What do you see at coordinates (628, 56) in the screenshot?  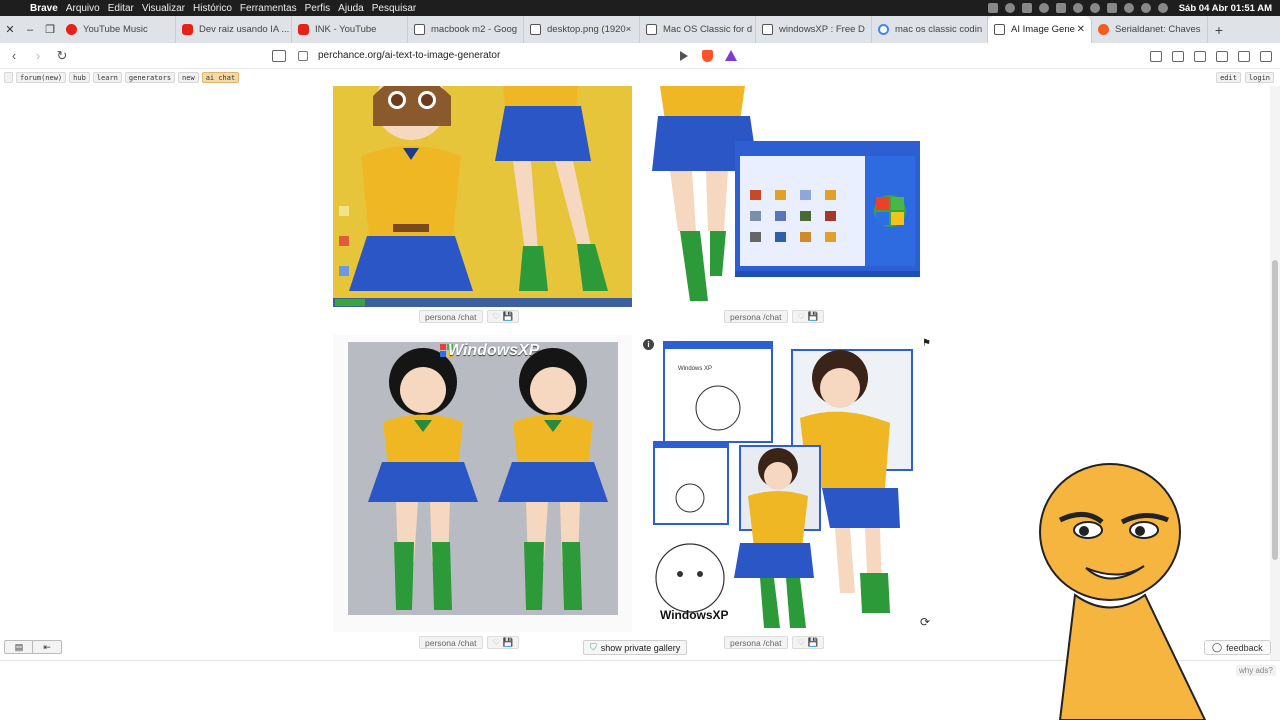 I see `address-bar: perchance.org/ai-text-to-image-generator` at bounding box center [628, 56].